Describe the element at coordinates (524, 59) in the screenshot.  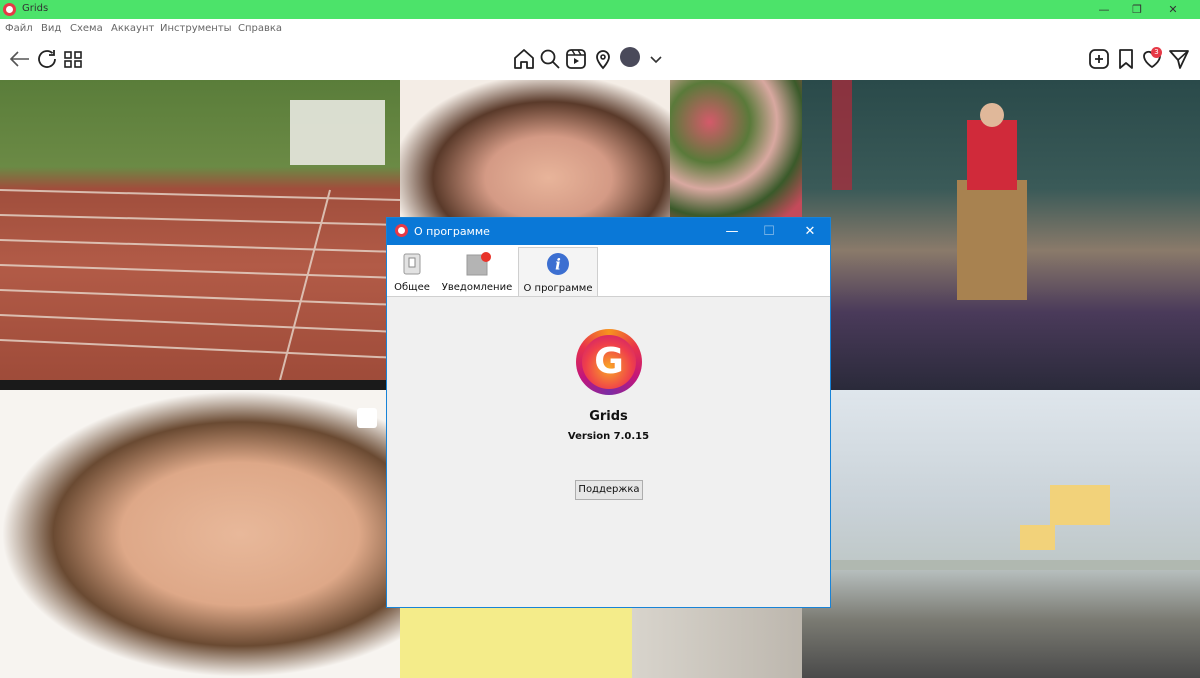
I see `home-icon` at that location.